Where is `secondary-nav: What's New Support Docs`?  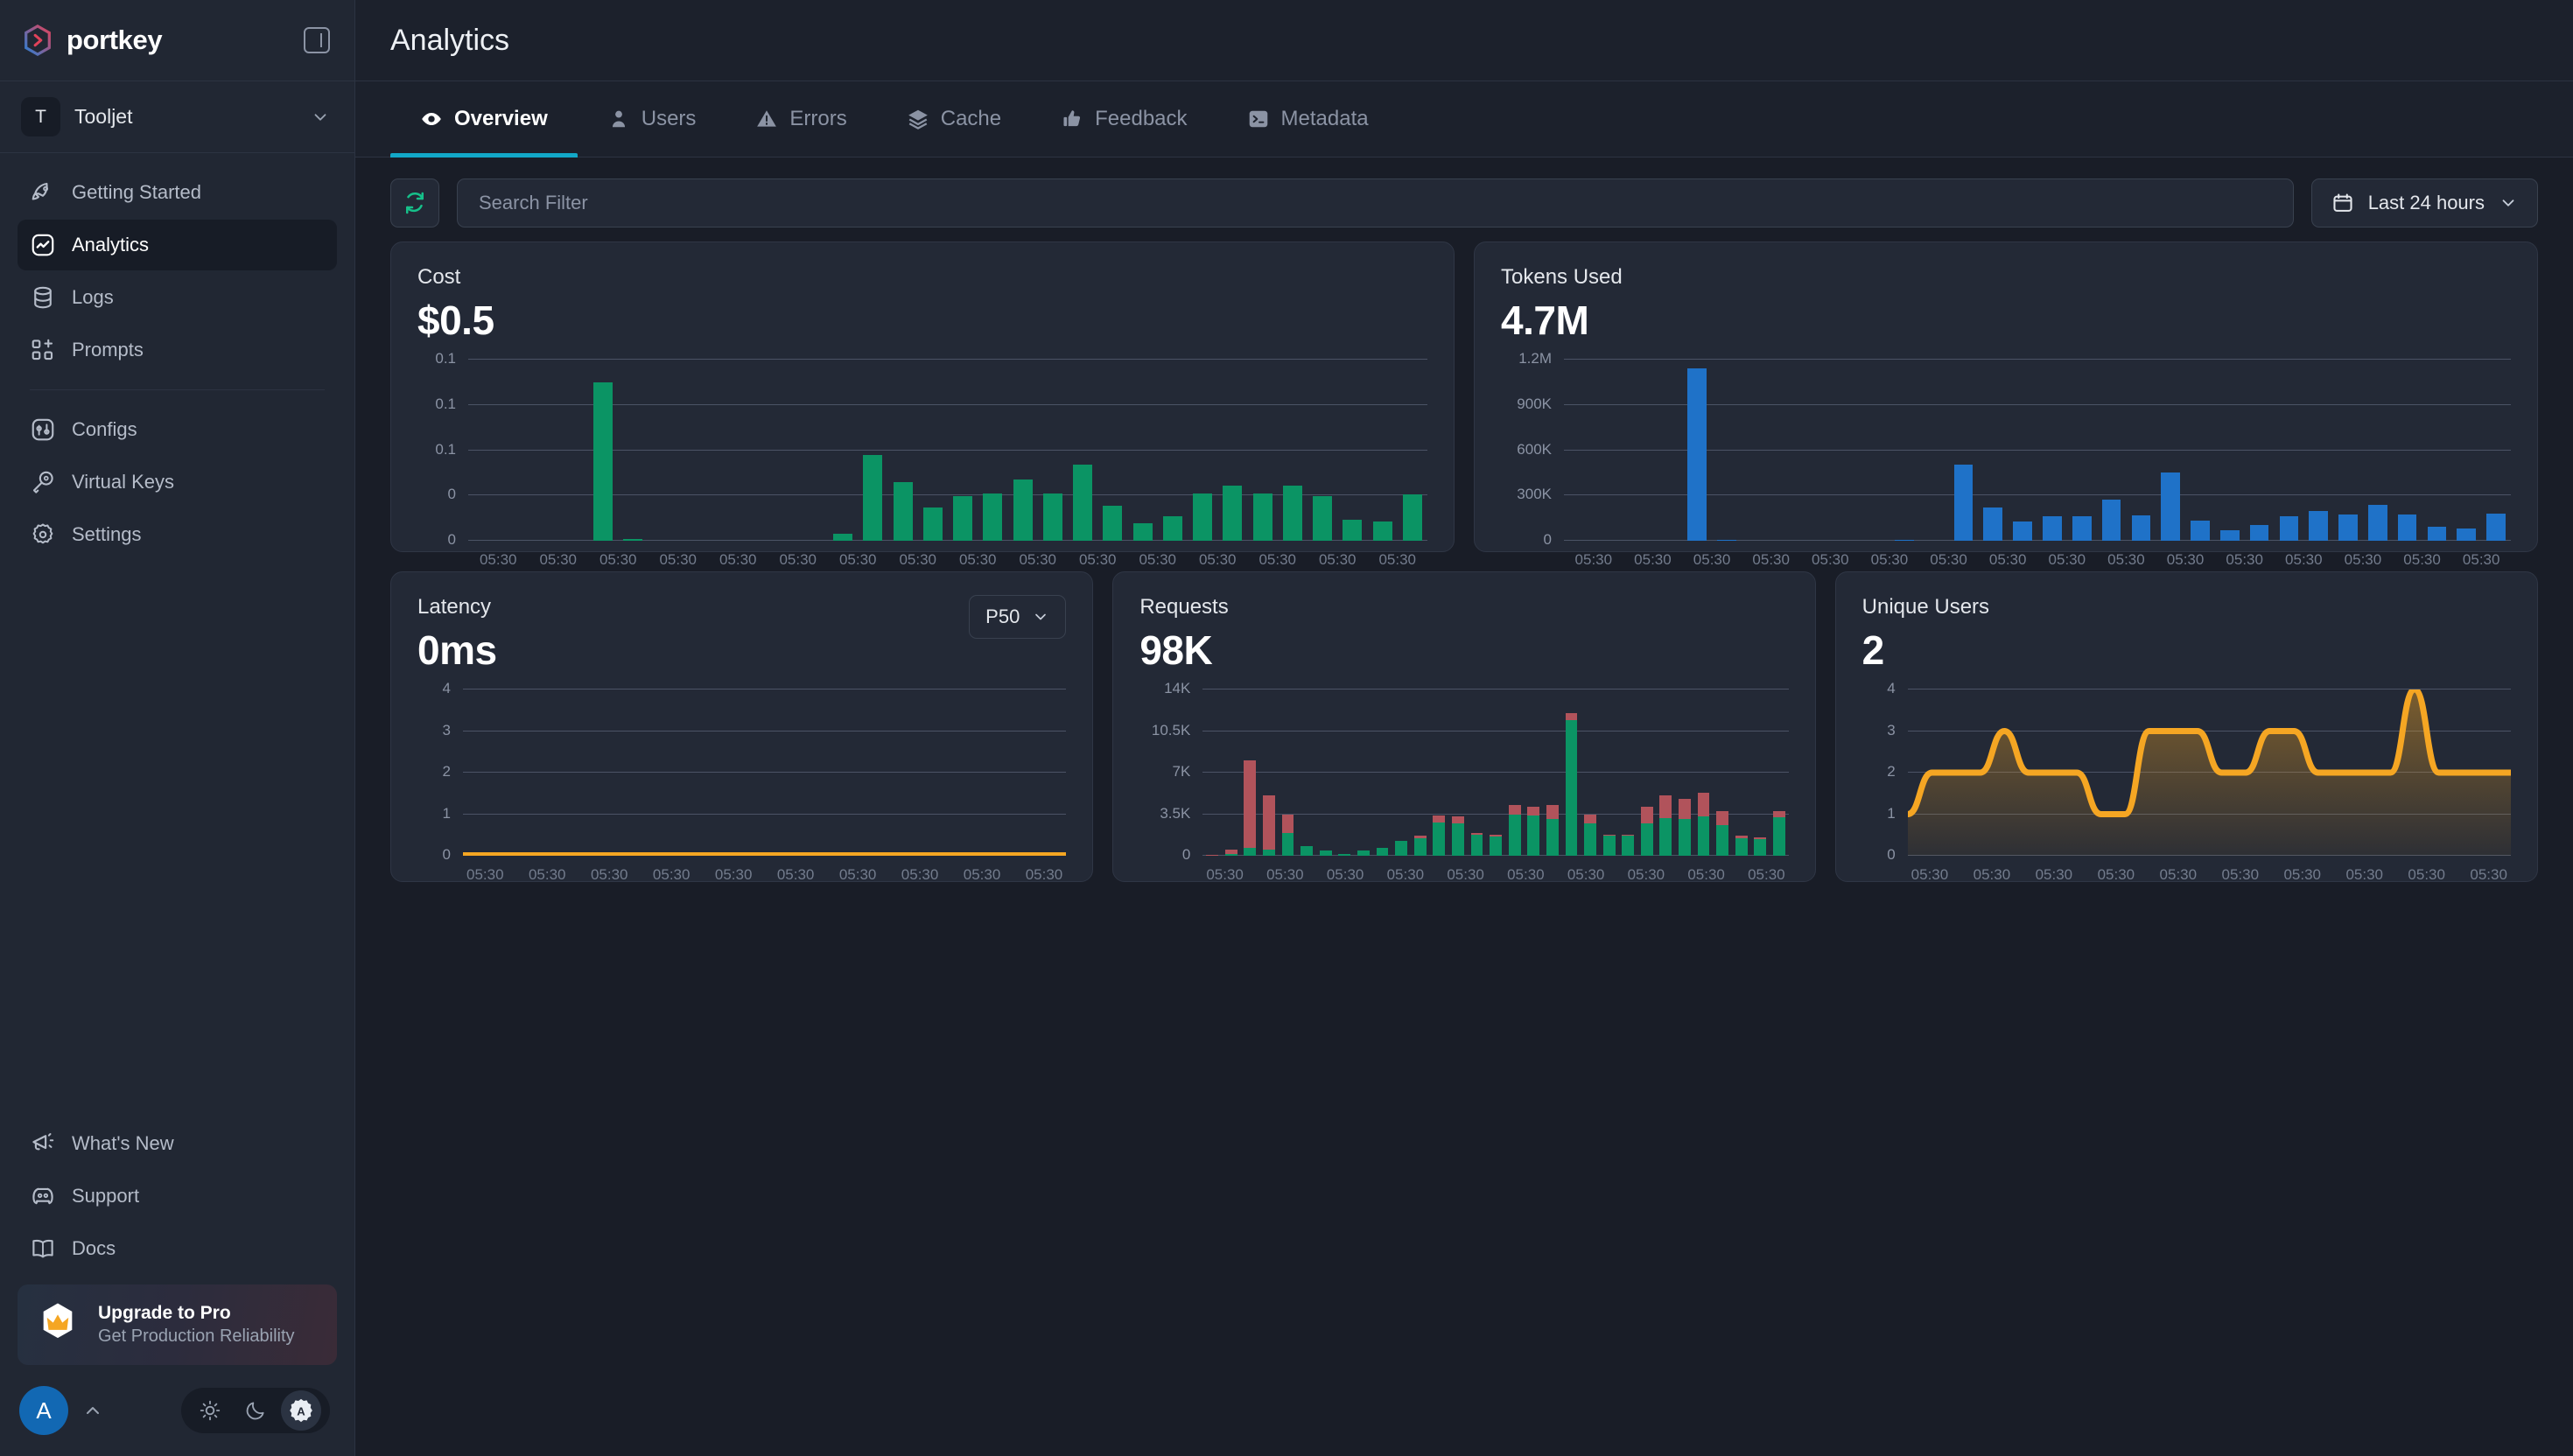 secondary-nav: What's New Support Docs is located at coordinates (177, 1197).